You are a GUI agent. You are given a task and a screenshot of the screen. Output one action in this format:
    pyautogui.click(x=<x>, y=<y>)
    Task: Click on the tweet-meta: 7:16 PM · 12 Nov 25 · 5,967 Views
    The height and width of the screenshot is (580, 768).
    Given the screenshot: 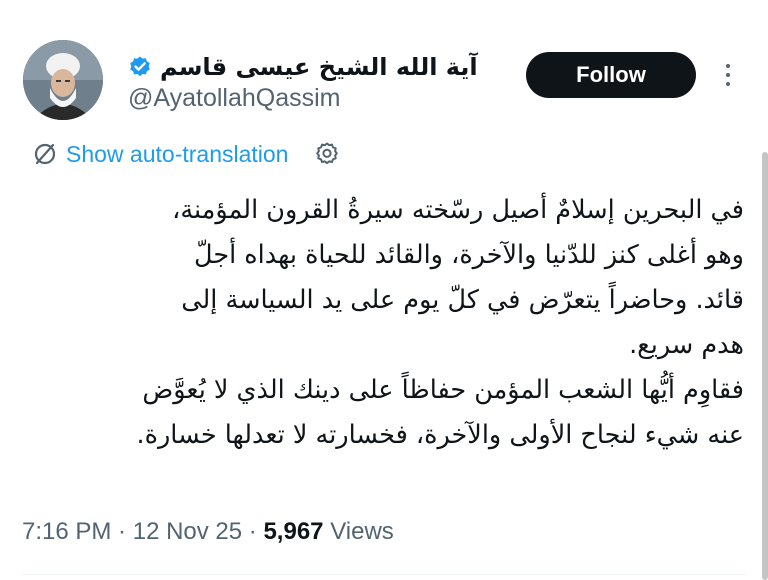 What is the action you would take?
    pyautogui.click(x=208, y=532)
    